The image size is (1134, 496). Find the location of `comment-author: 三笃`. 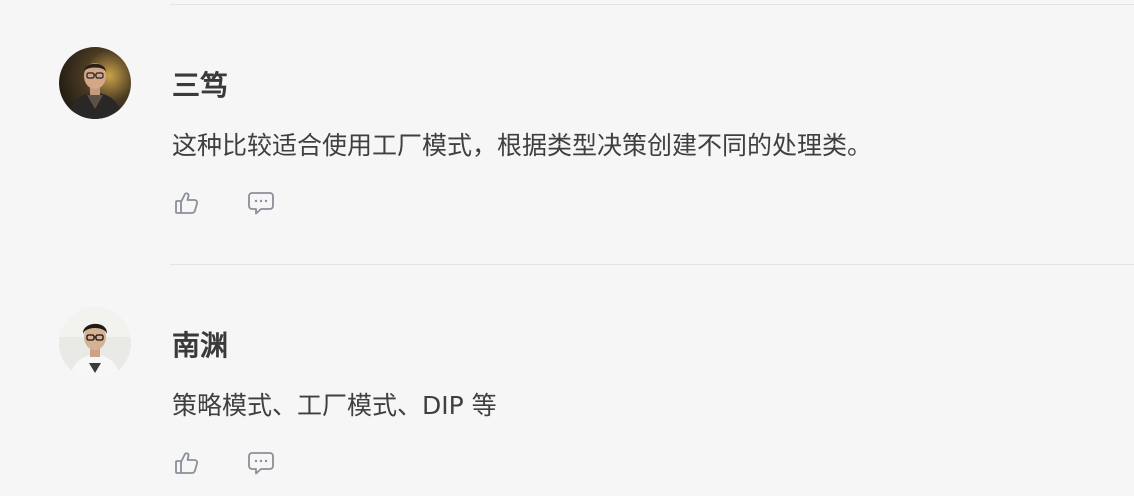

comment-author: 三笃 is located at coordinates (200, 85).